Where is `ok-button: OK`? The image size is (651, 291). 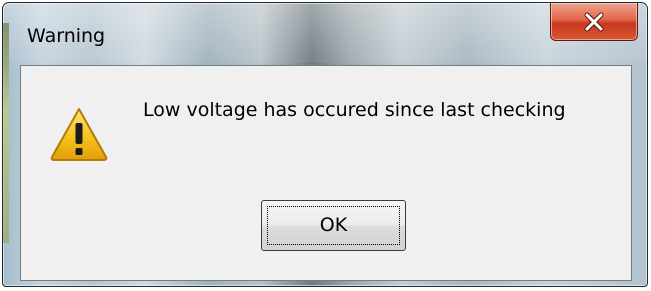
ok-button: OK is located at coordinates (333, 225).